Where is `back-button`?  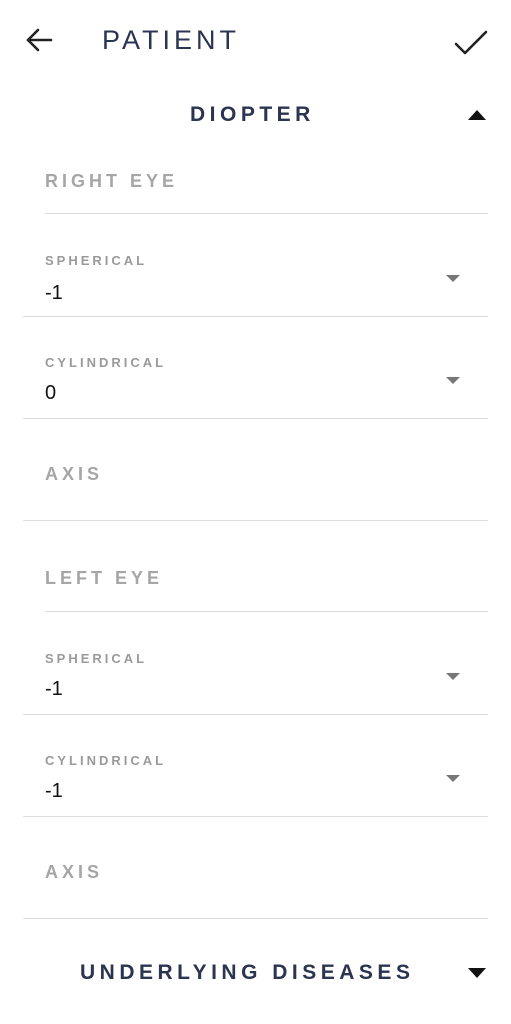
back-button is located at coordinates (39, 40).